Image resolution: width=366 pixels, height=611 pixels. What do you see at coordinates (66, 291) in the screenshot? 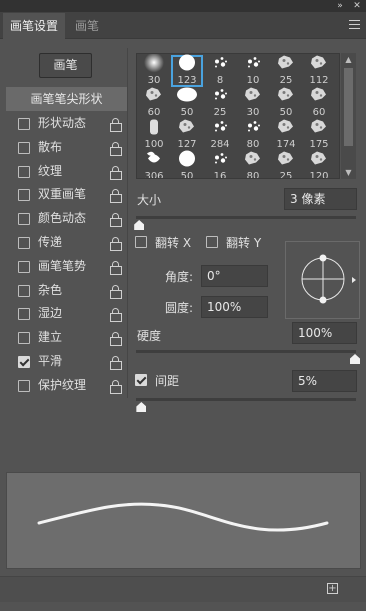
I see `setting-option: 杂色` at bounding box center [66, 291].